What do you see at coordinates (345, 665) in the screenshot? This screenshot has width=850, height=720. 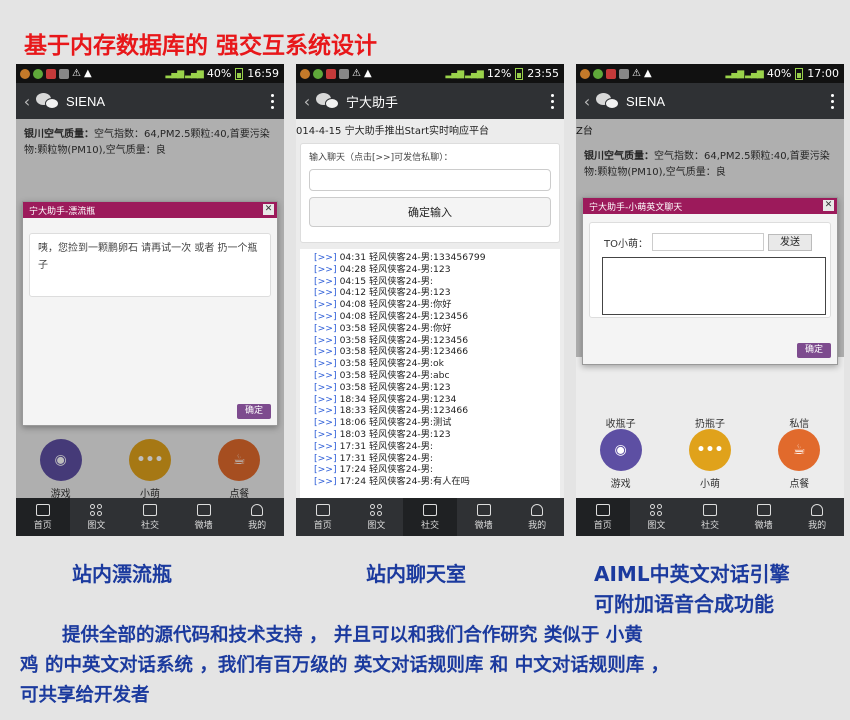 I see `description-line-2: 鸡 的中英文对话系统 ，我们有百万级的 英文对话规则库 和 中文对话规则库 ，` at bounding box center [345, 665].